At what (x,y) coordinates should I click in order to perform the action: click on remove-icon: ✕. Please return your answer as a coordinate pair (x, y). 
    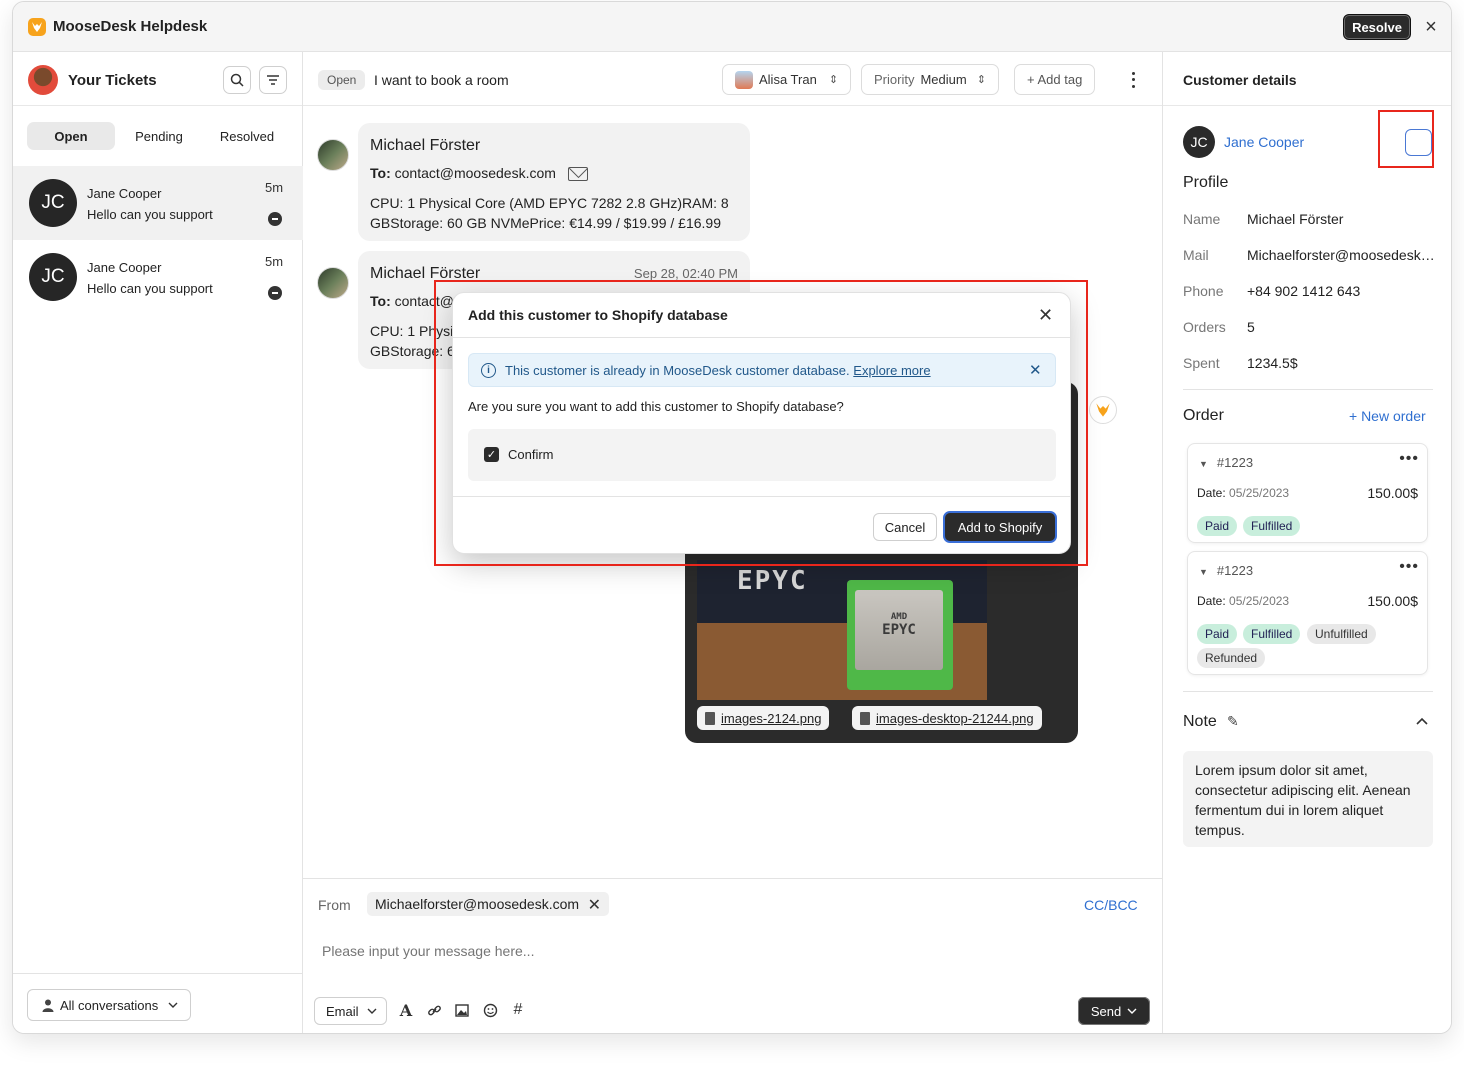
    Looking at the image, I should click on (594, 905).